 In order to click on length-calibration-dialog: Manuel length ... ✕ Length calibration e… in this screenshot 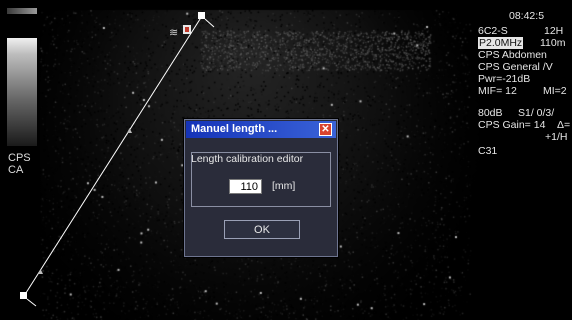, I will do `click(261, 188)`.